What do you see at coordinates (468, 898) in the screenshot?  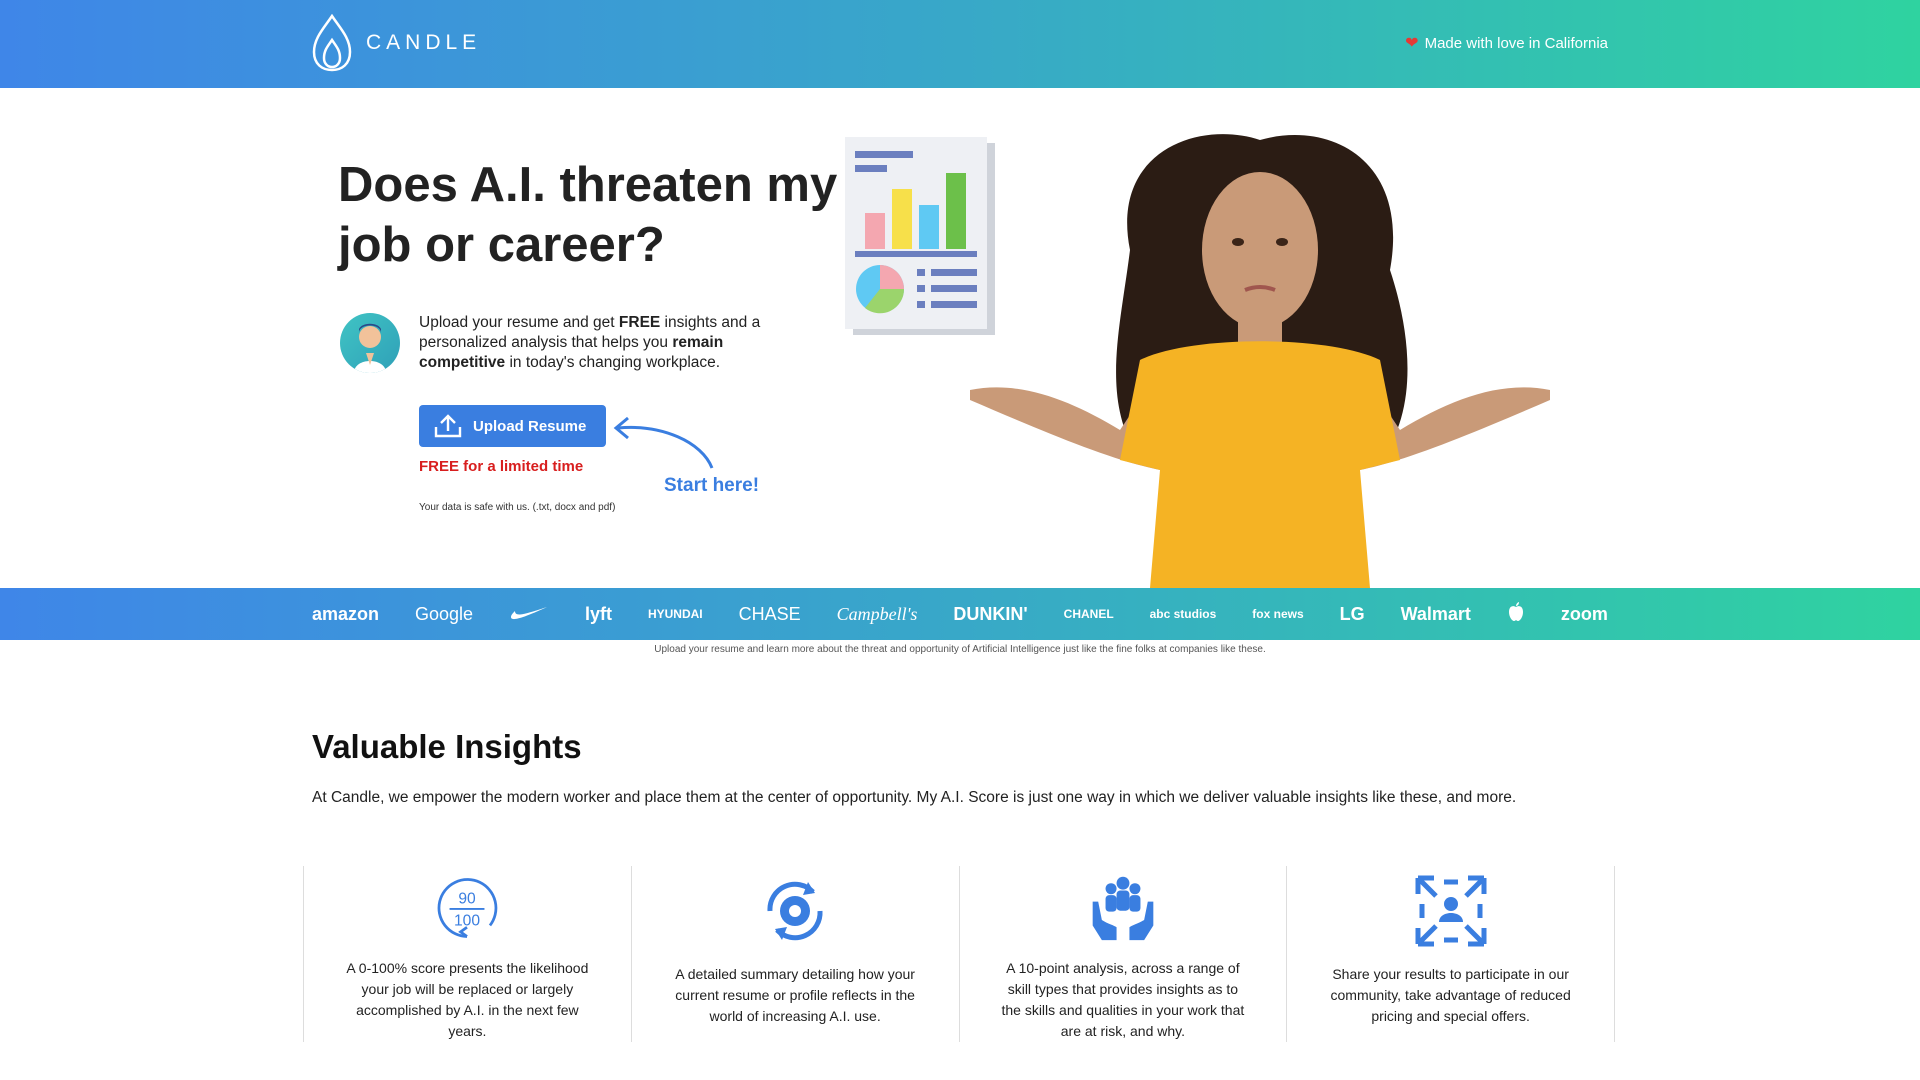 I see `score-top-text: 90` at bounding box center [468, 898].